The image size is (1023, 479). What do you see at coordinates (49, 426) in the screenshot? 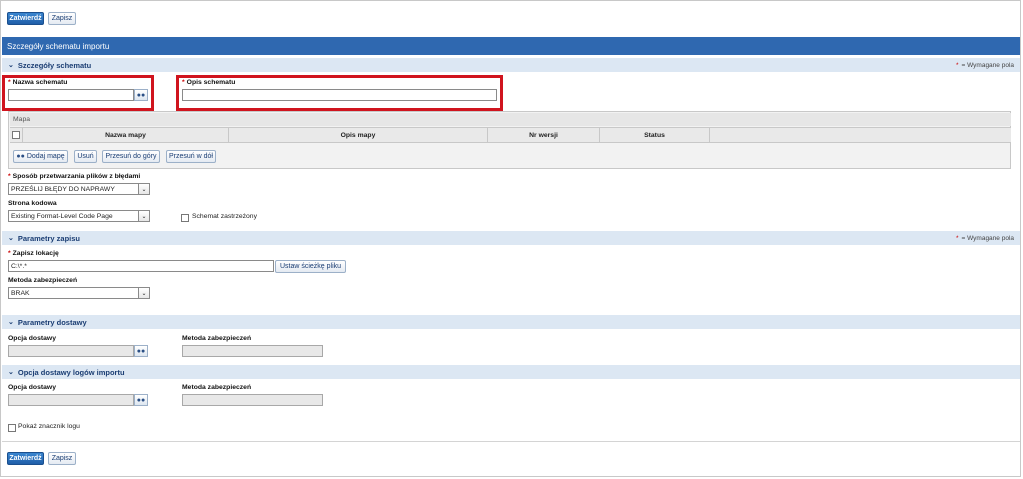
I see `show-log-marker-label: Pokaż znacznik logu` at bounding box center [49, 426].